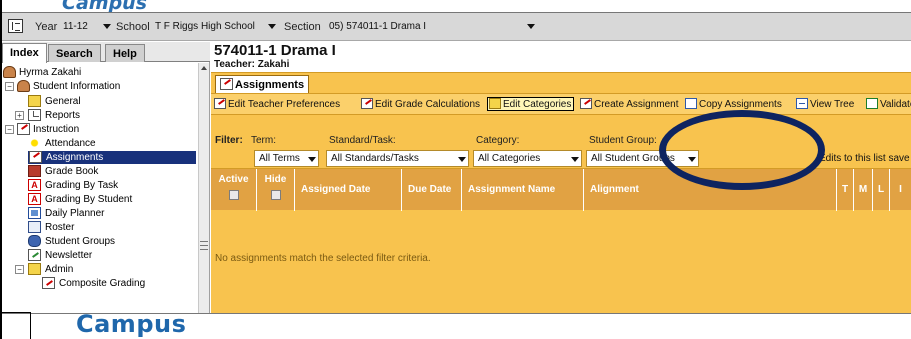 The width and height of the screenshot is (911, 339). I want to click on page-icon, so click(34, 115).